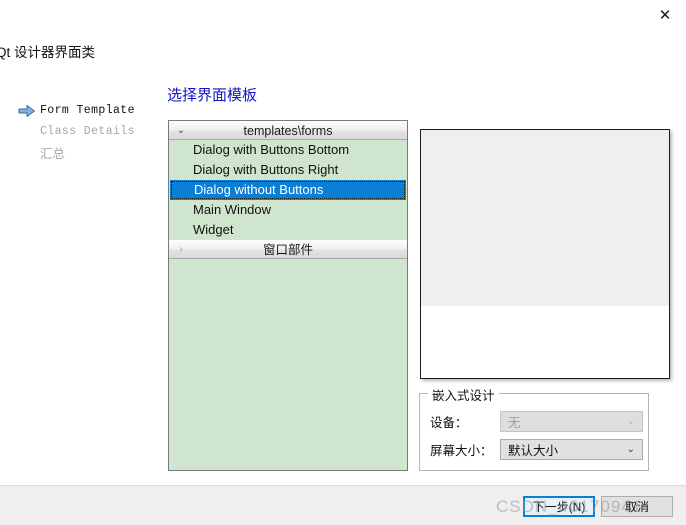 This screenshot has height=525, width=686. Describe the element at coordinates (88, 152) in the screenshot. I see `sidebar-item-summary: 汇总` at that location.